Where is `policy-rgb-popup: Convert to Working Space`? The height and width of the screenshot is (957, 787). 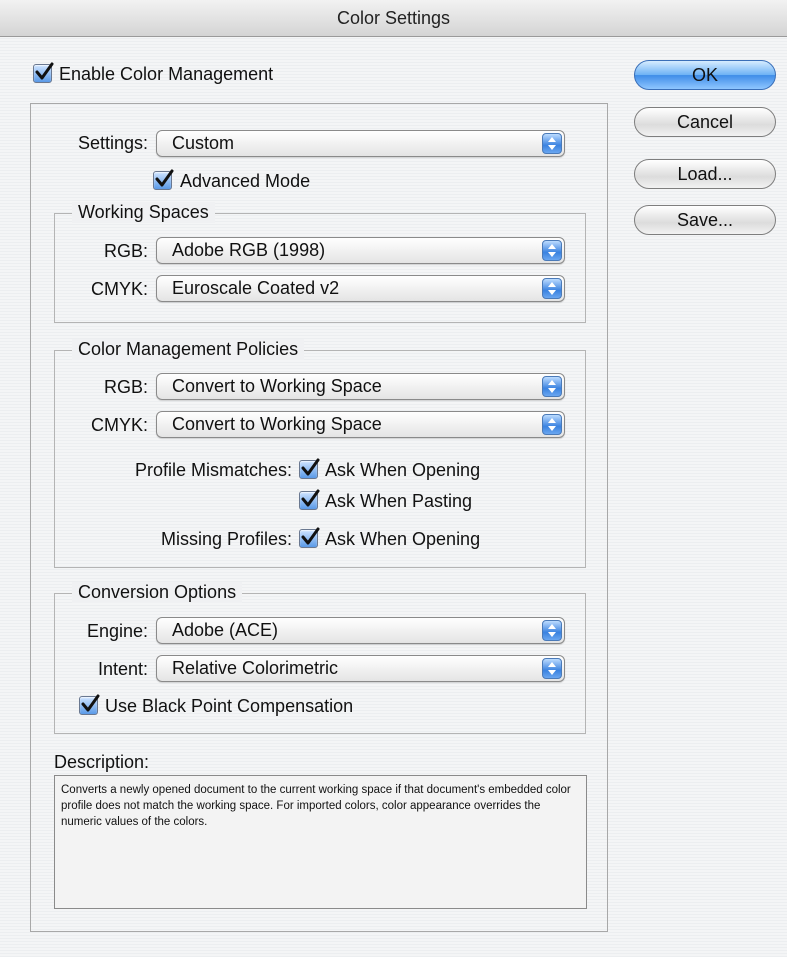 policy-rgb-popup: Convert to Working Space is located at coordinates (360, 386).